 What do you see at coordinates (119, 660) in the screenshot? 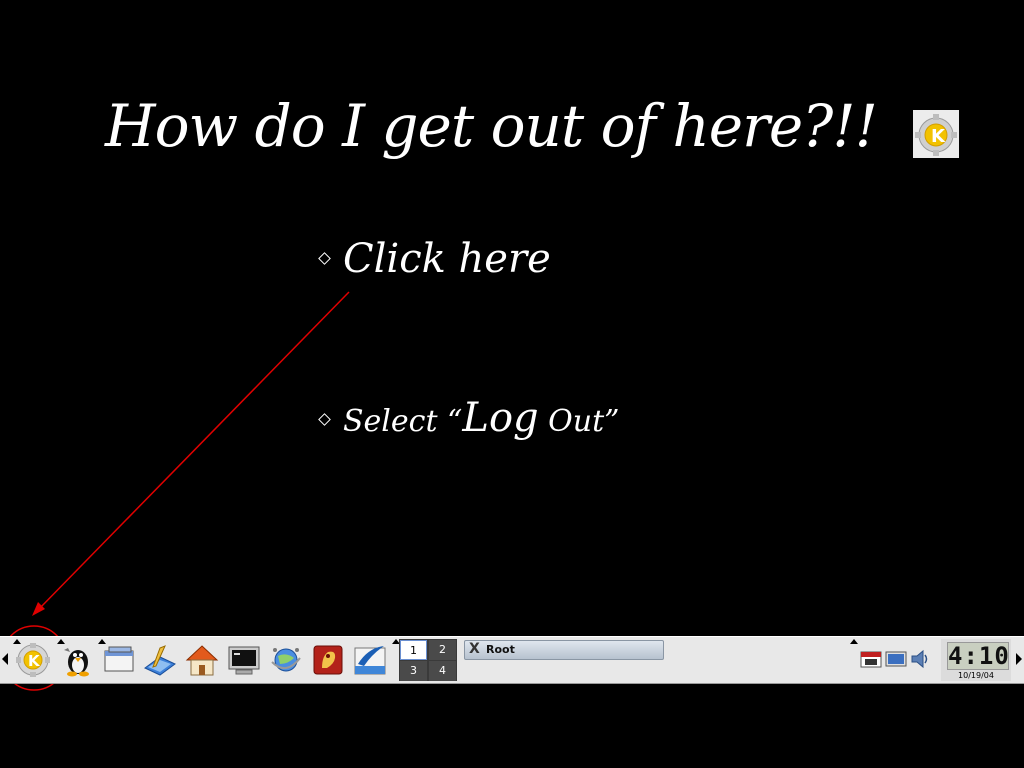
I see `window-list-icon` at bounding box center [119, 660].